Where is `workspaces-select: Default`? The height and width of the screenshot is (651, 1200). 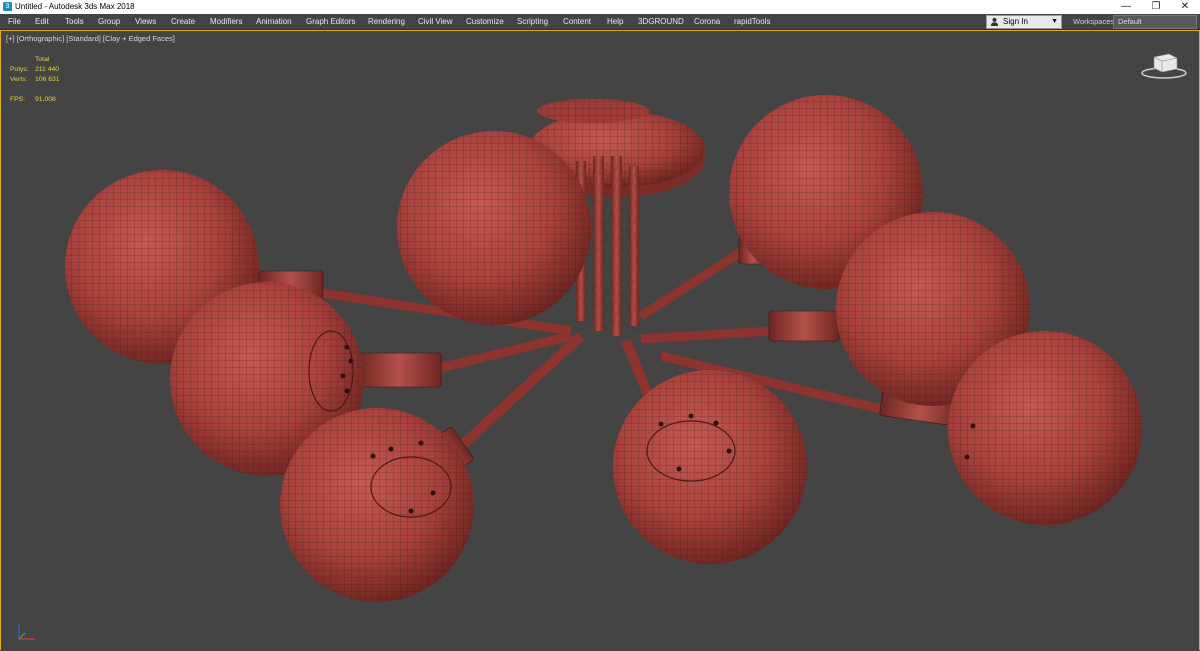 workspaces-select: Default is located at coordinates (1155, 22).